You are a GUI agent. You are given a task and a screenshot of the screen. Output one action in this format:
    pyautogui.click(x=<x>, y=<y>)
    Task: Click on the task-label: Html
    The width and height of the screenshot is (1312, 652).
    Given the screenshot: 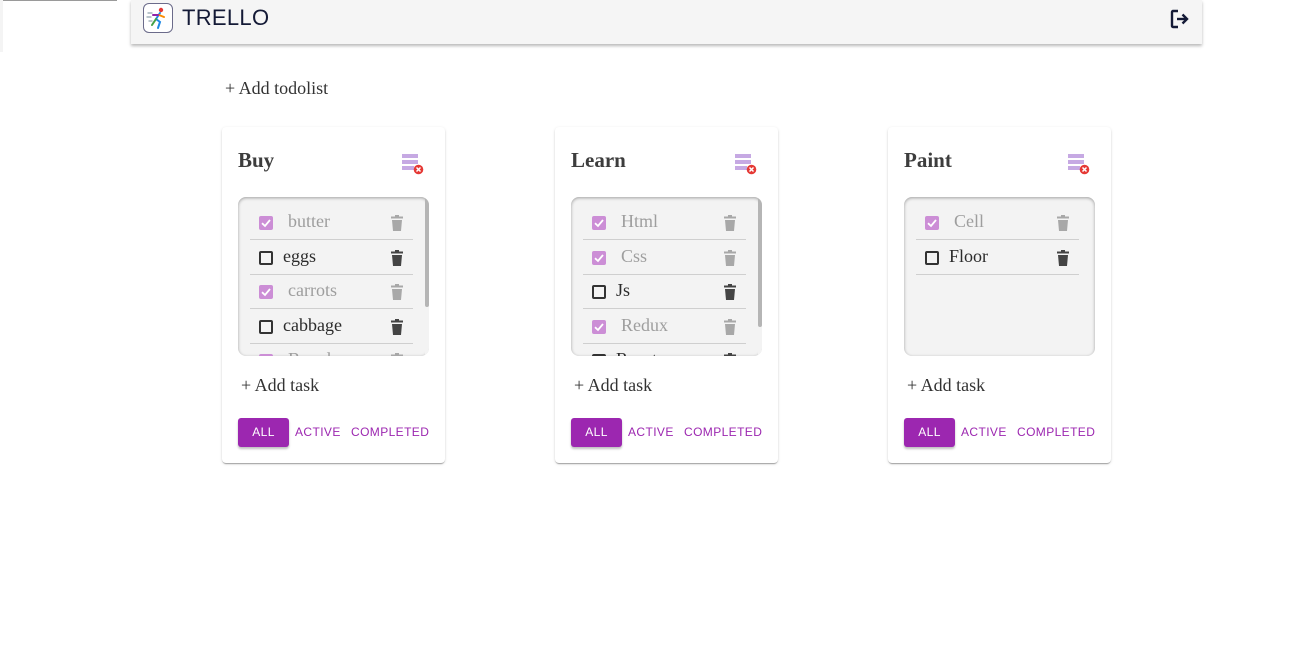 What is the action you would take?
    pyautogui.click(x=639, y=221)
    